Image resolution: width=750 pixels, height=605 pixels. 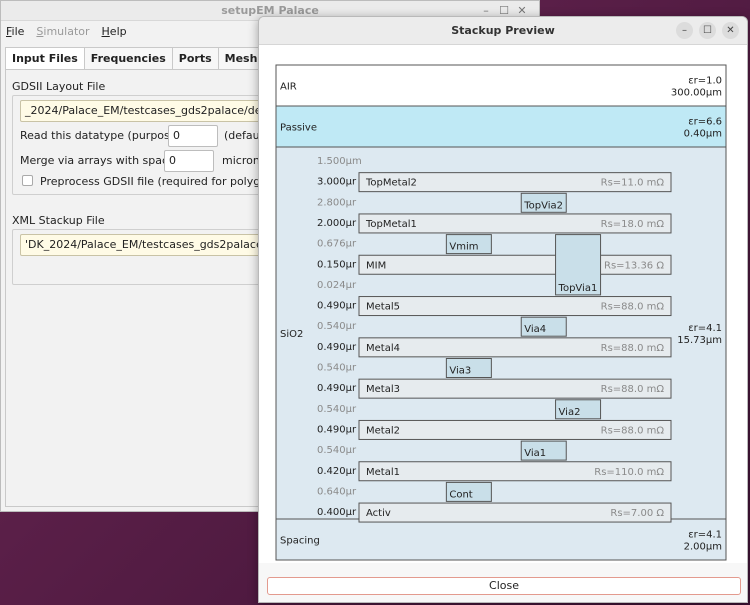 What do you see at coordinates (696, 93) in the screenshot?
I see `dielectric-thickness: 300.00μm` at bounding box center [696, 93].